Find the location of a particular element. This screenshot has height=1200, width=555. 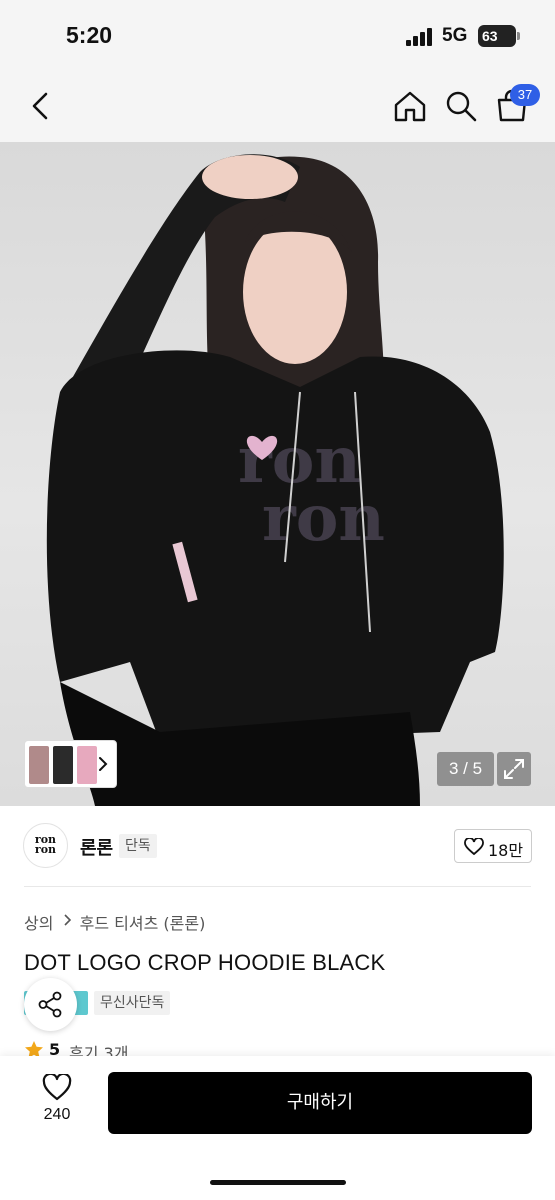

expand-icon is located at coordinates (514, 769).